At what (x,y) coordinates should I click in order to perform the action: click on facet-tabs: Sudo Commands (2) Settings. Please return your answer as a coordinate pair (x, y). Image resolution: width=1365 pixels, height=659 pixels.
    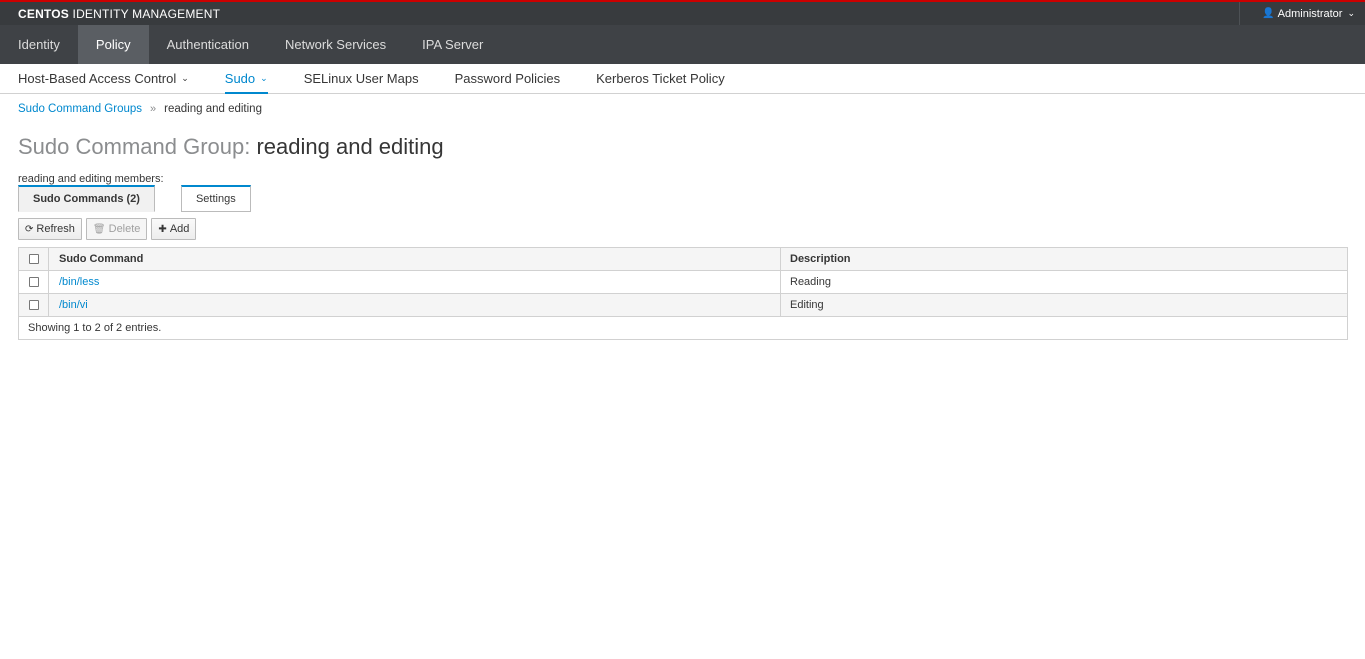
    Looking at the image, I should click on (691, 198).